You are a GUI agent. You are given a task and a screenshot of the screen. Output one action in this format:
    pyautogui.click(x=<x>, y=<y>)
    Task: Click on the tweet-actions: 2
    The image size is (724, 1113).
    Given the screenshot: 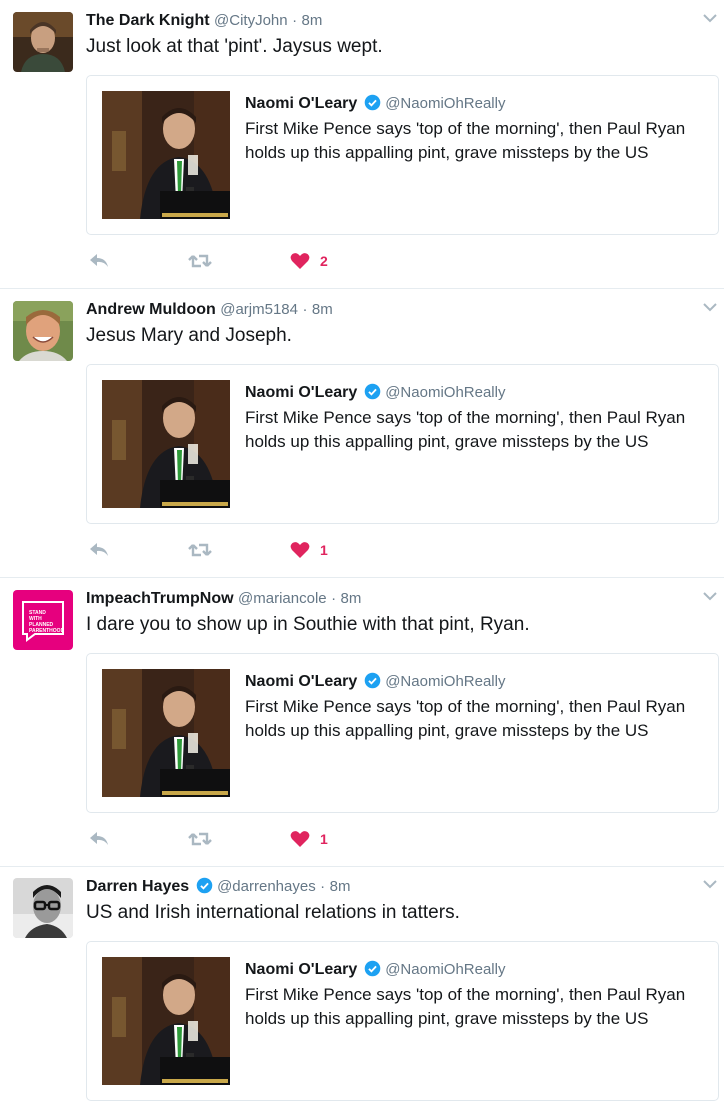 What is the action you would take?
    pyautogui.click(x=238, y=261)
    